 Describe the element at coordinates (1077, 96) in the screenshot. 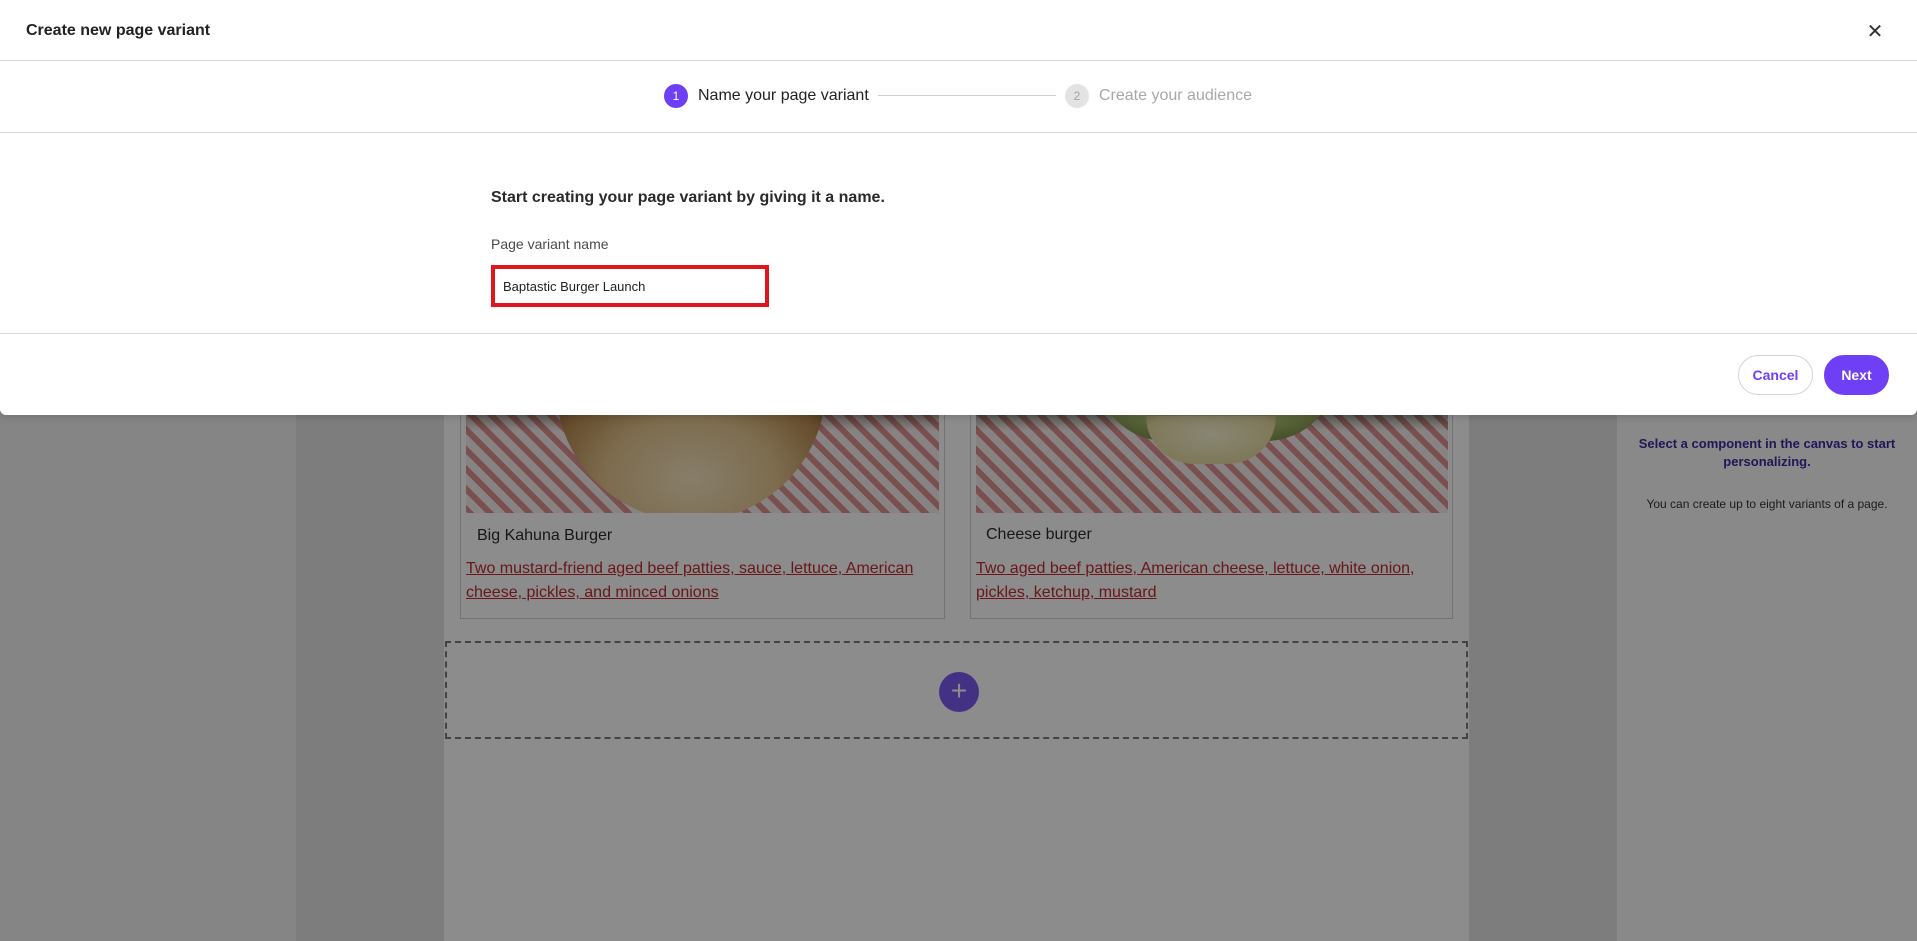

I see `step-number: 2` at that location.